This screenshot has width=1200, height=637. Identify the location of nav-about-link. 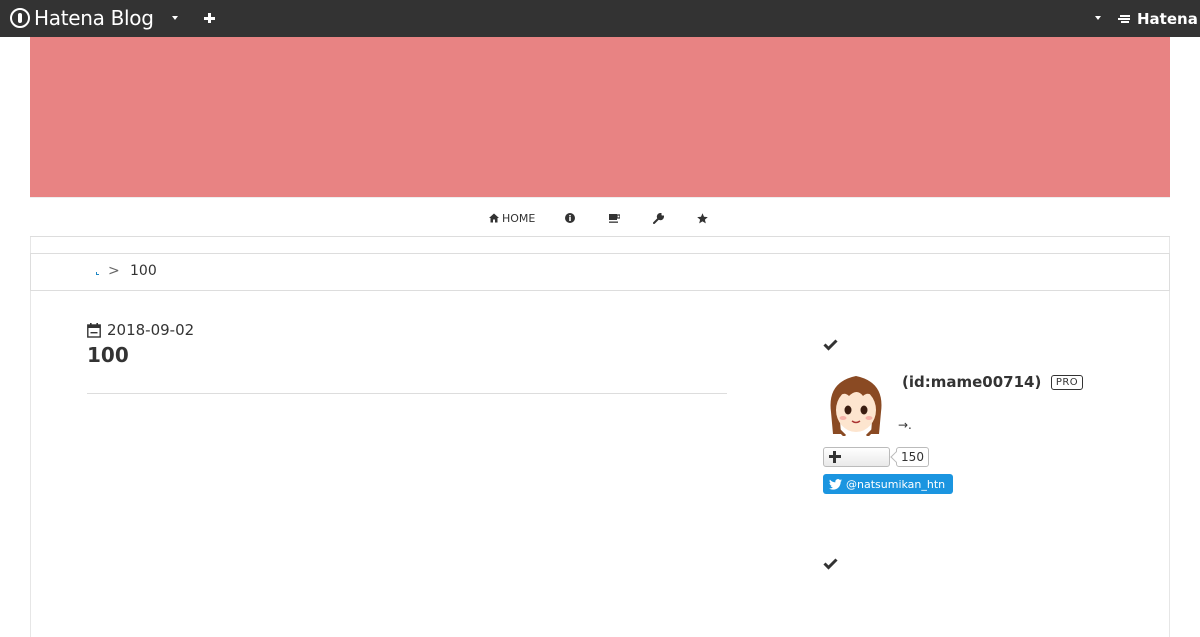
(570, 218).